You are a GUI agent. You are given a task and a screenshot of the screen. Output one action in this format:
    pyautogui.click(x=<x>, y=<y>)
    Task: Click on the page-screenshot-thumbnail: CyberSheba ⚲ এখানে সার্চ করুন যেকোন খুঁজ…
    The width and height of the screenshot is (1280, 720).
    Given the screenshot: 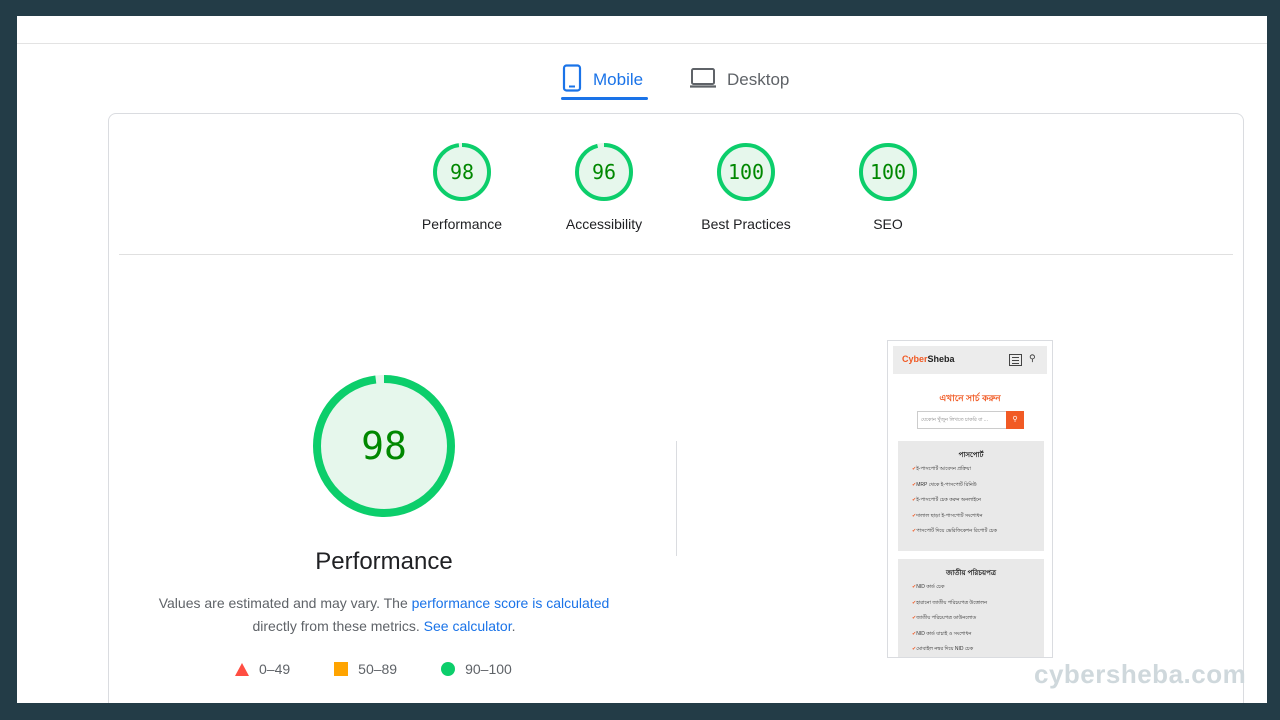 What is the action you would take?
    pyautogui.click(x=970, y=499)
    